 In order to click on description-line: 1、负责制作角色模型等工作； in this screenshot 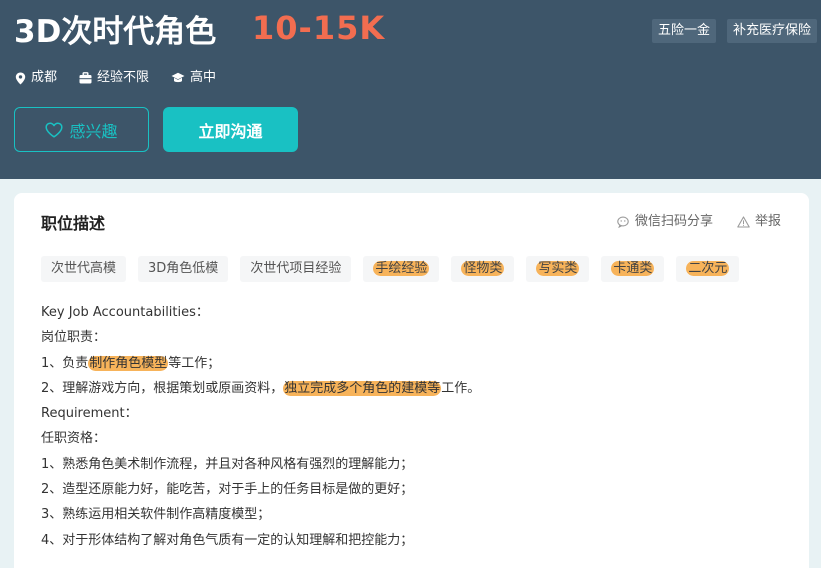, I will do `click(131, 363)`.